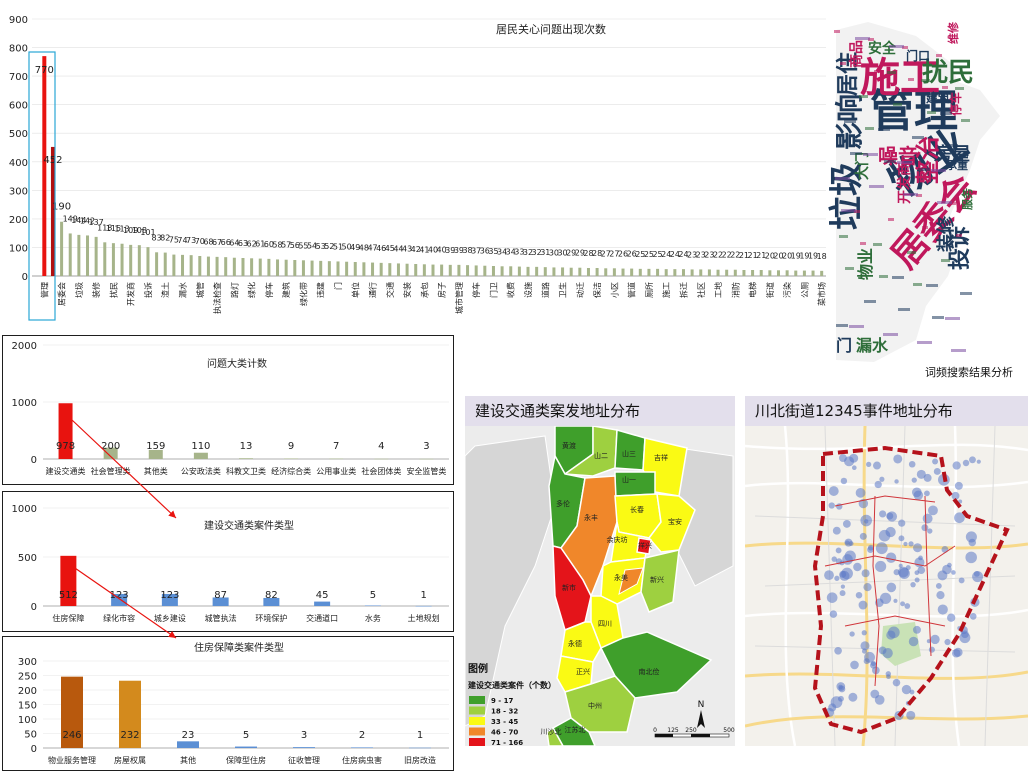  What do you see at coordinates (170, 618) in the screenshot?
I see `x-tick-label: 城乡建设` at bounding box center [170, 618].